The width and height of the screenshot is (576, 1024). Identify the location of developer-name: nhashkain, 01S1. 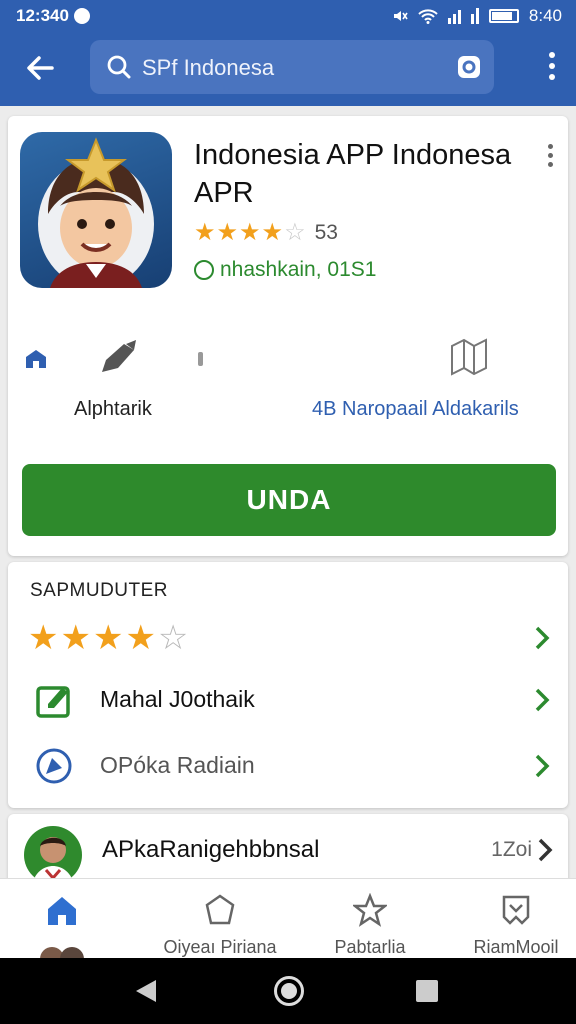
(298, 270).